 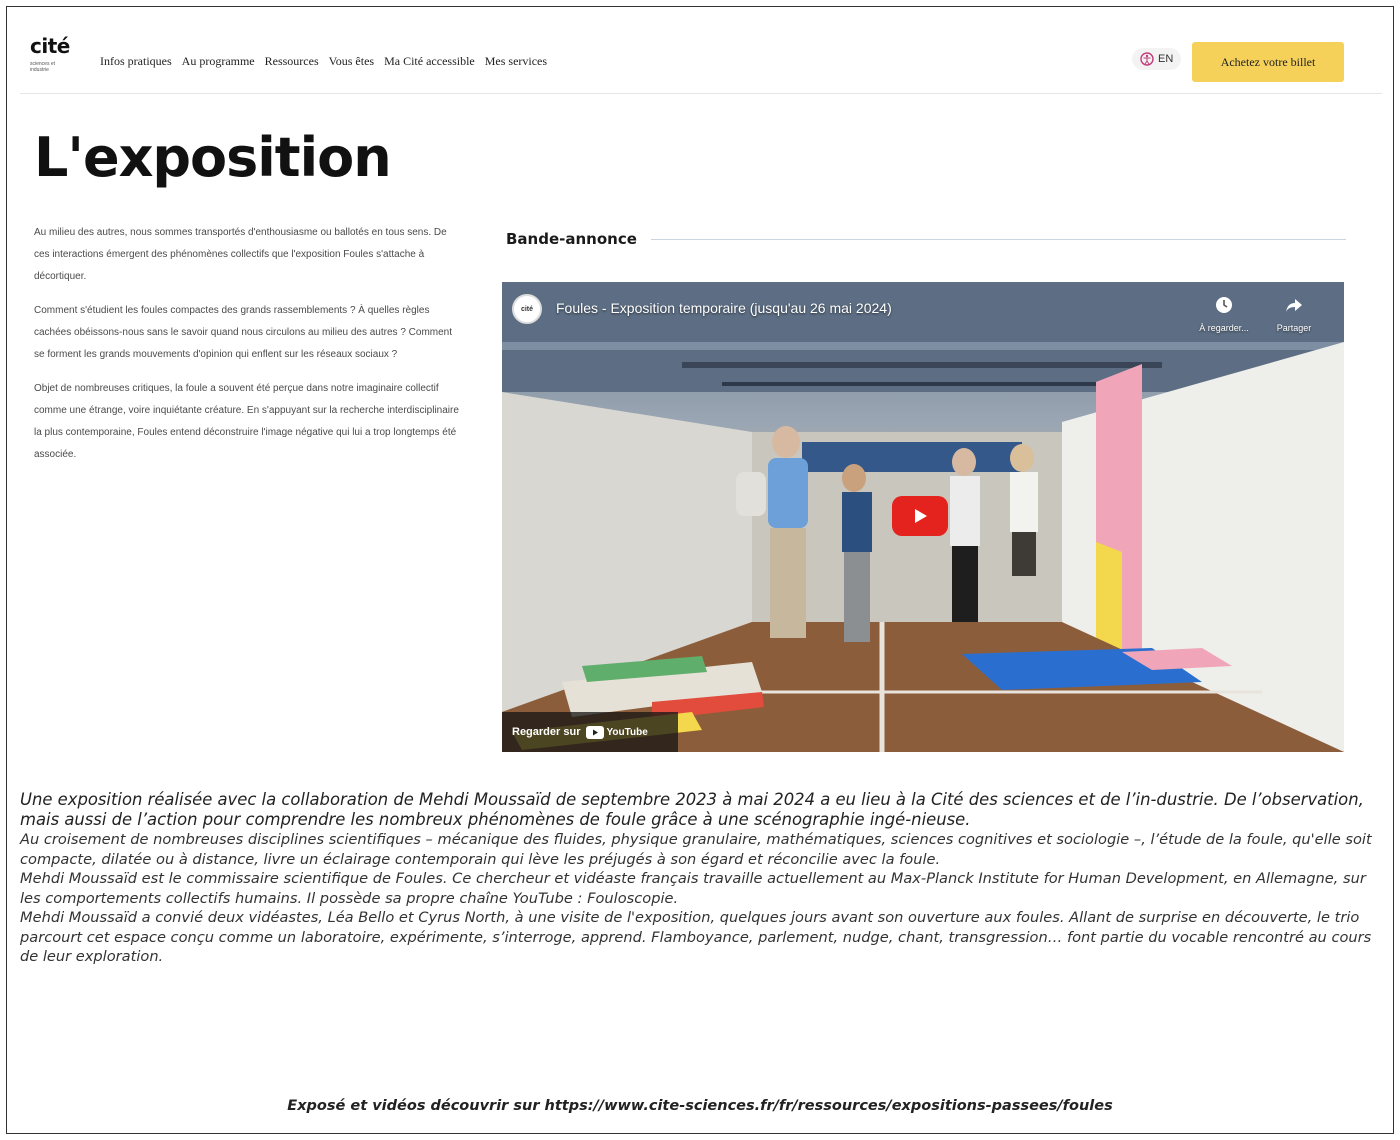 What do you see at coordinates (1157, 59) in the screenshot?
I see `language-switch: EN` at bounding box center [1157, 59].